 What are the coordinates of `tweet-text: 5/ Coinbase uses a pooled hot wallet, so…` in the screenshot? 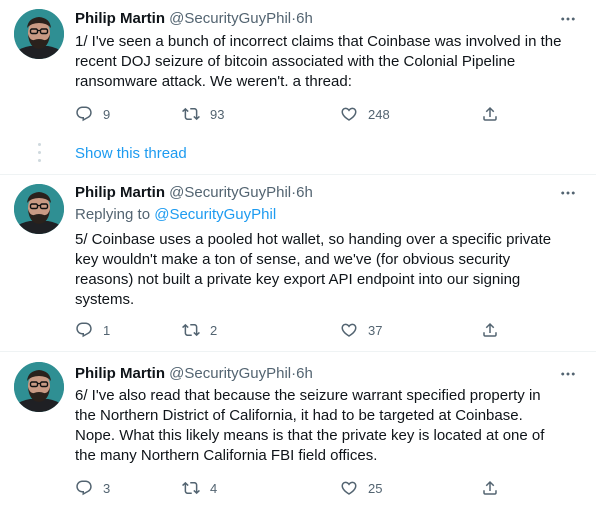 It's located at (327, 270).